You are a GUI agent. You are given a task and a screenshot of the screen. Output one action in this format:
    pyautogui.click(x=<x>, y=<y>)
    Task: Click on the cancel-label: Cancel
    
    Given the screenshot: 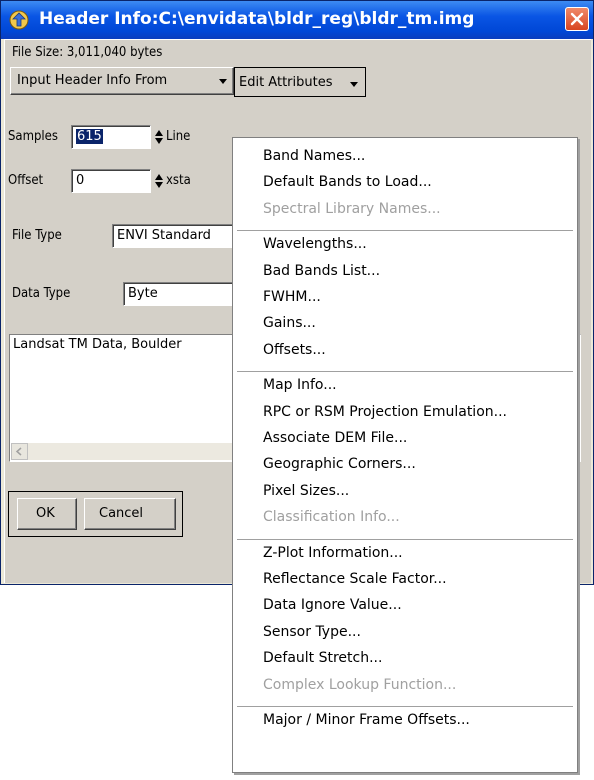 What is the action you would take?
    pyautogui.click(x=121, y=513)
    